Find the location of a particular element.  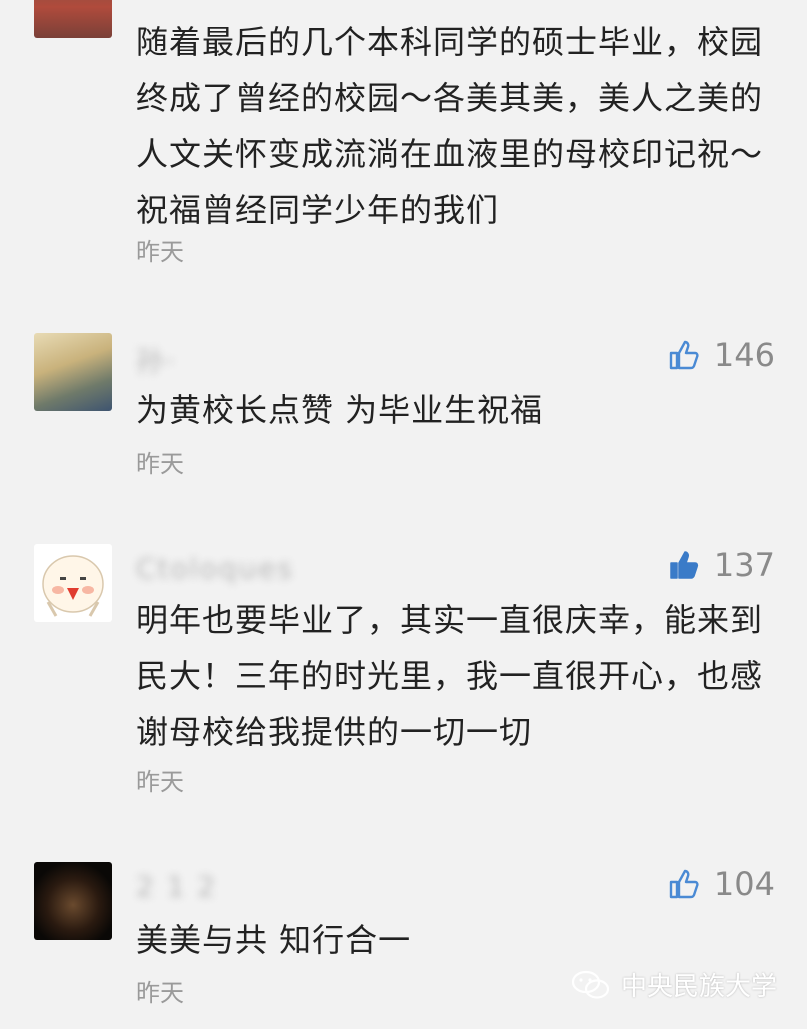

like-count: 104 is located at coordinates (744, 884).